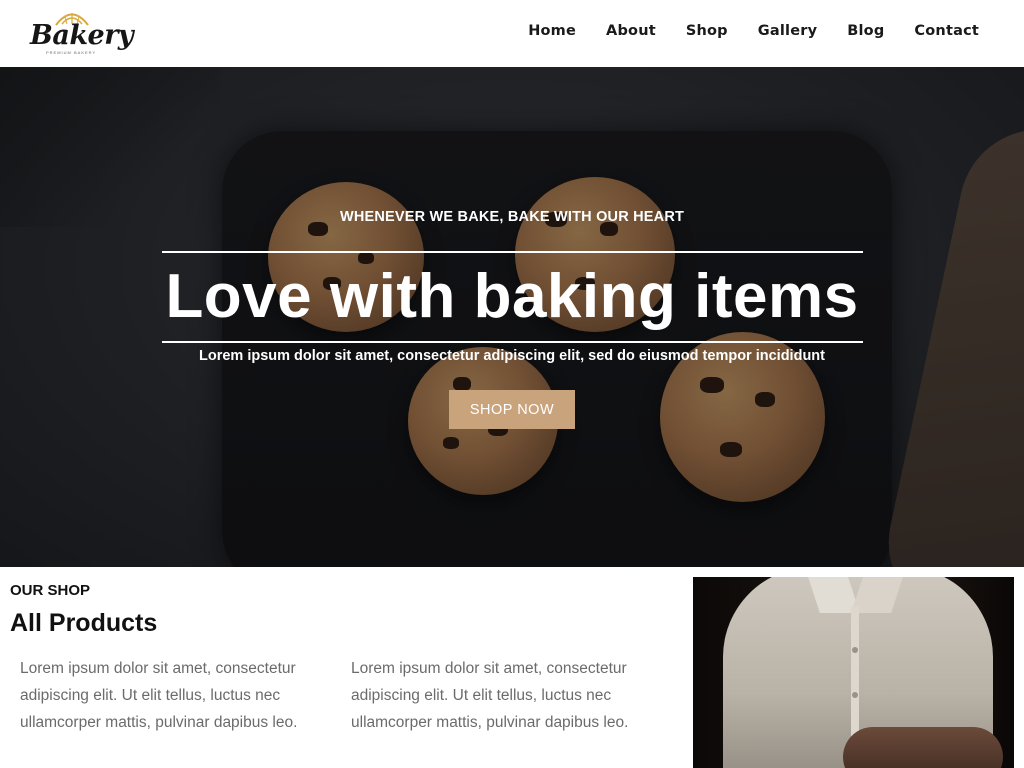  I want to click on hero-divider-bottom, so click(512, 342).